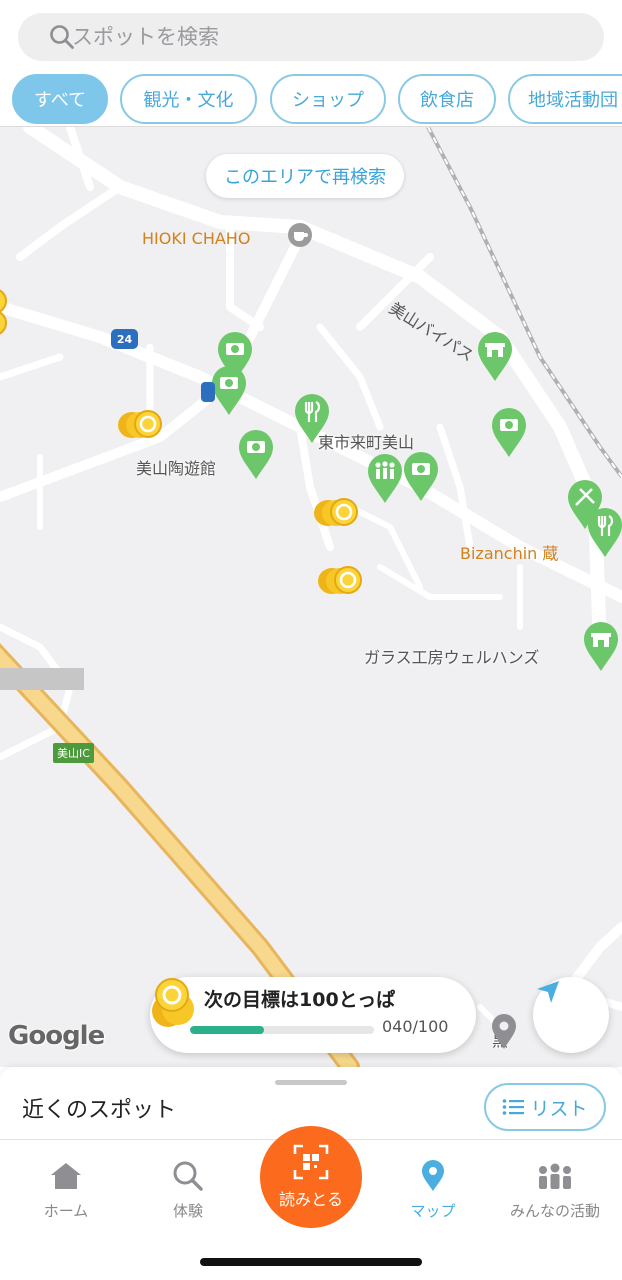 This screenshot has height=1280, width=622. I want to click on list-button-label: リスト, so click(559, 1108).